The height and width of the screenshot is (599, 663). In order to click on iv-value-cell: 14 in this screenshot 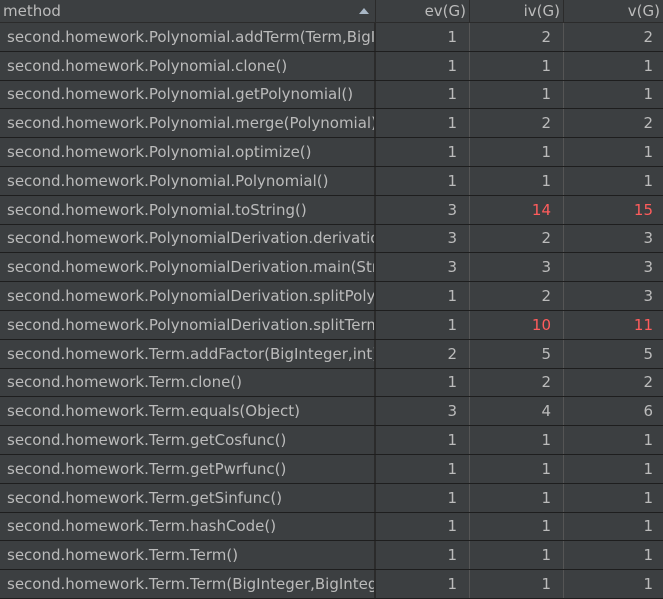, I will do `click(517, 209)`.